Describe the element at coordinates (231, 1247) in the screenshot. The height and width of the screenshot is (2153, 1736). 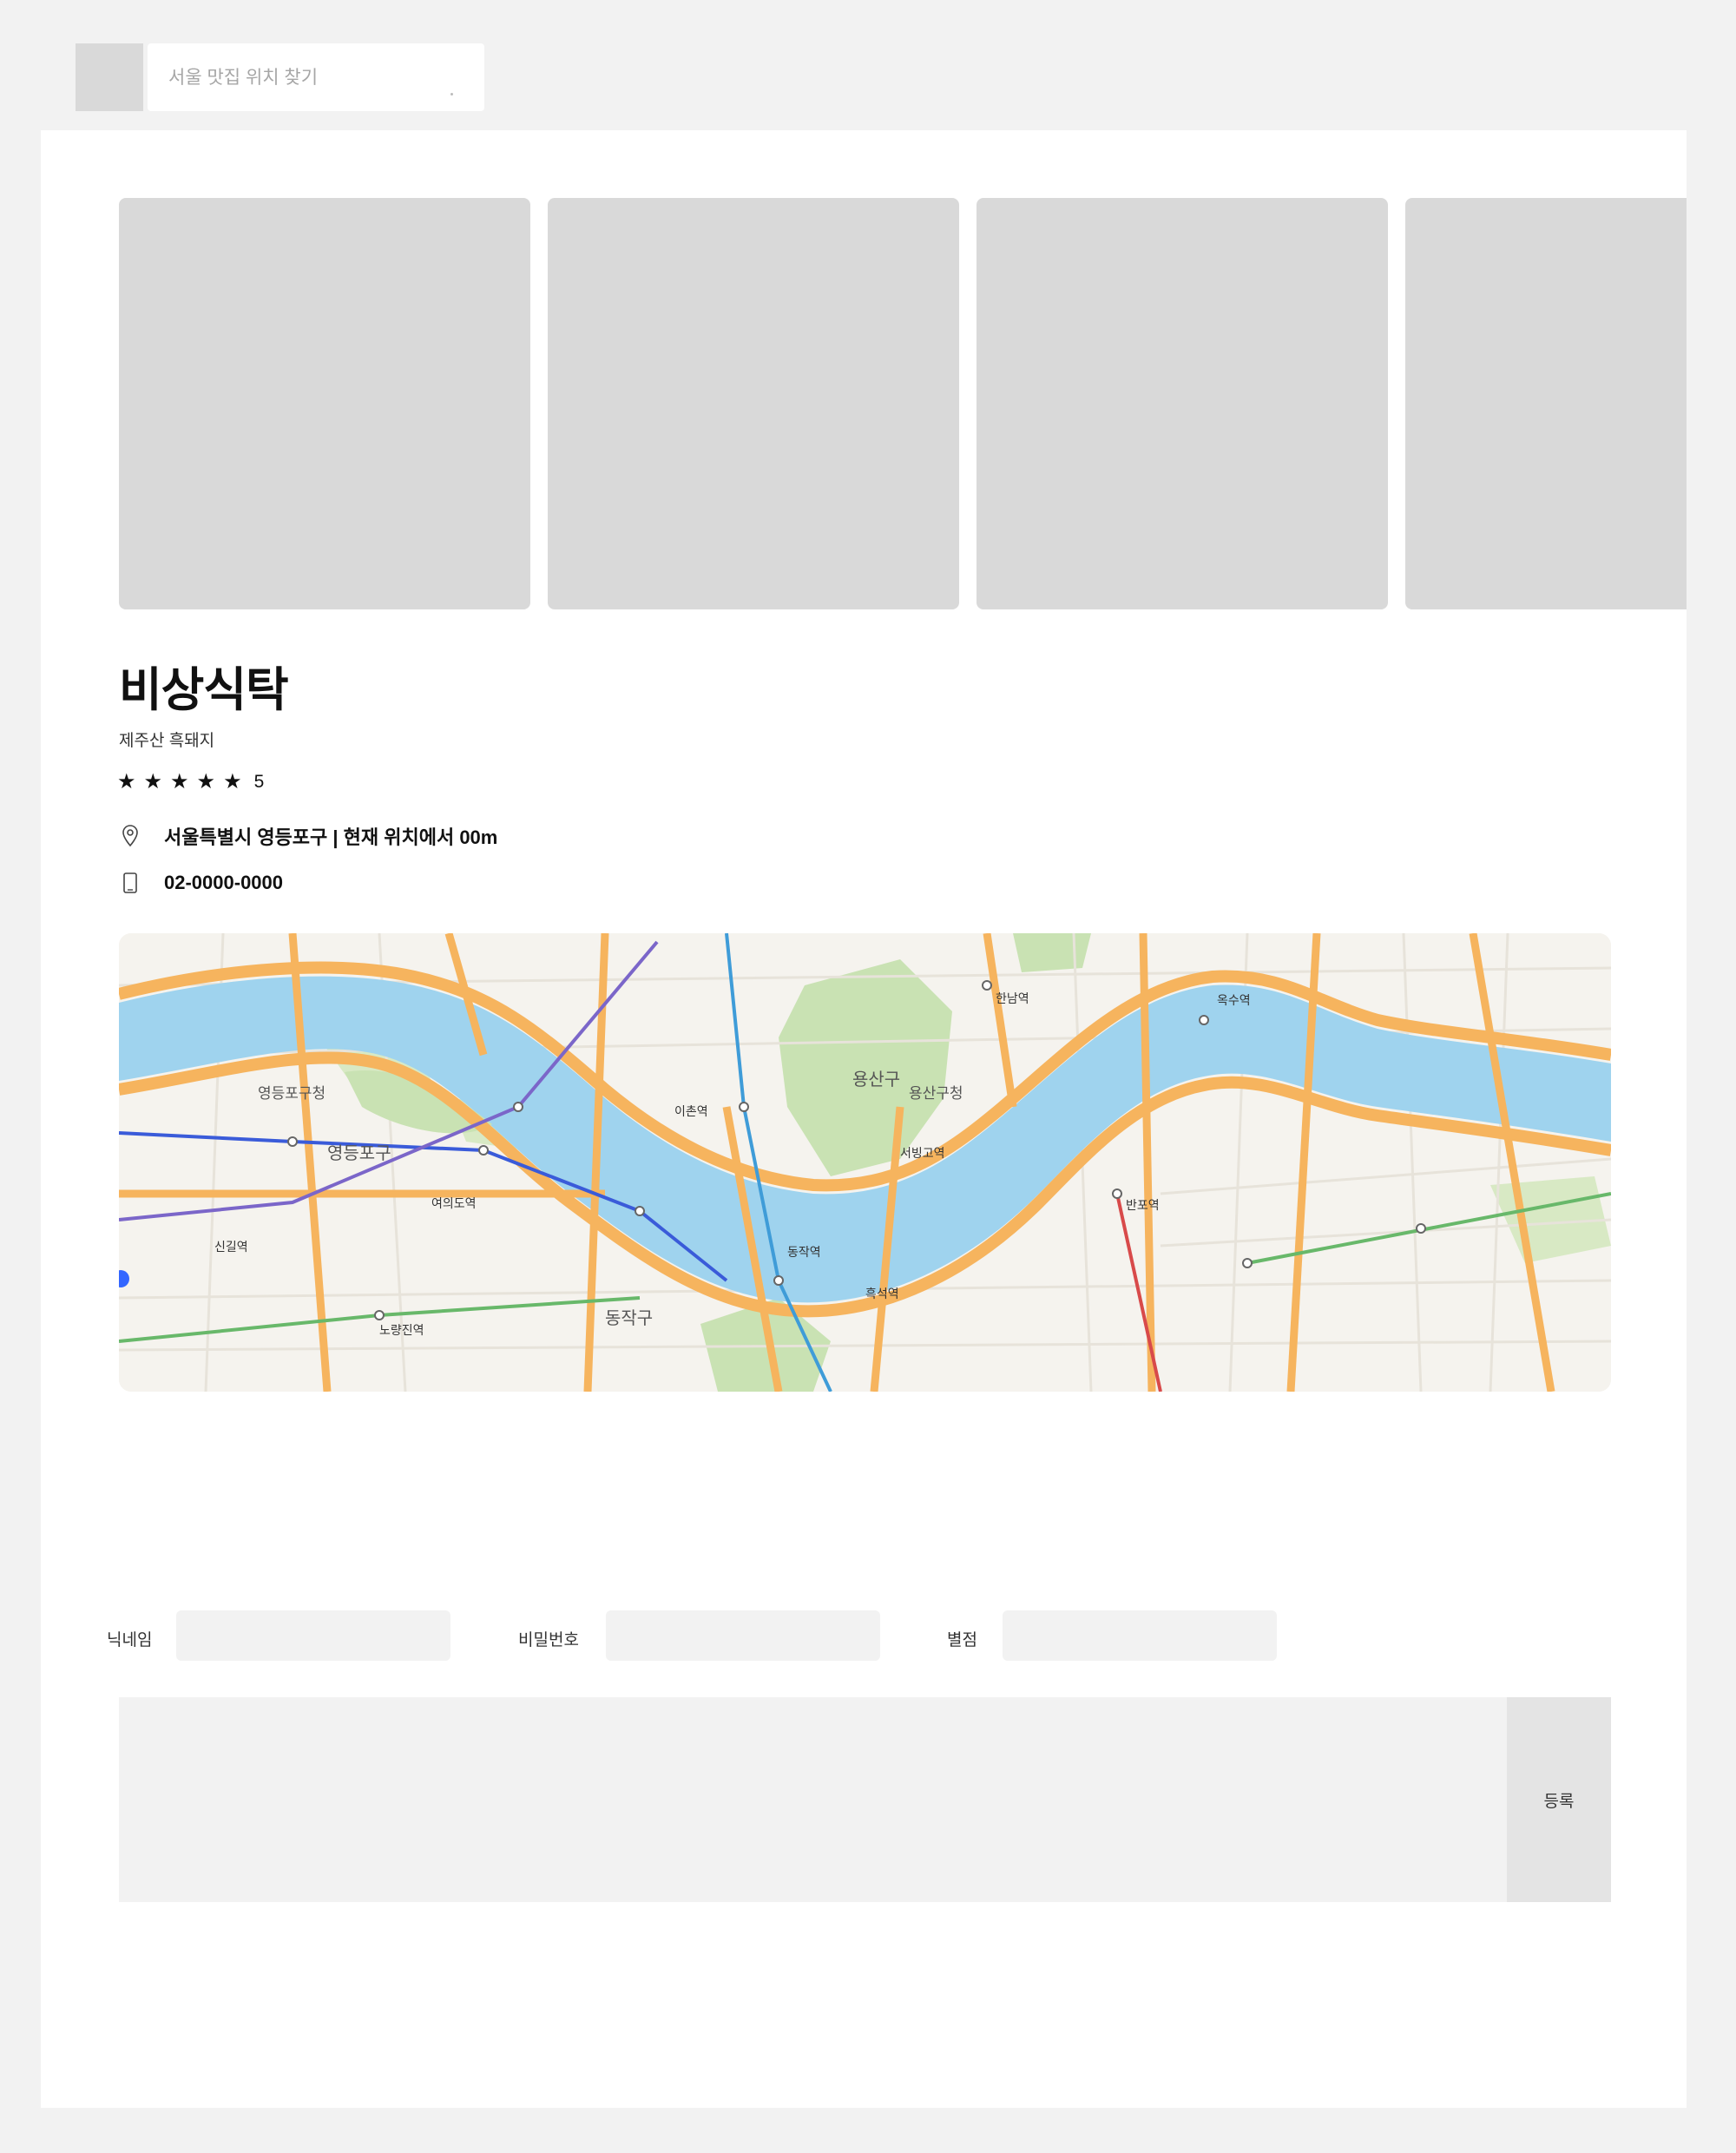
I see `map-label: 신길역` at that location.